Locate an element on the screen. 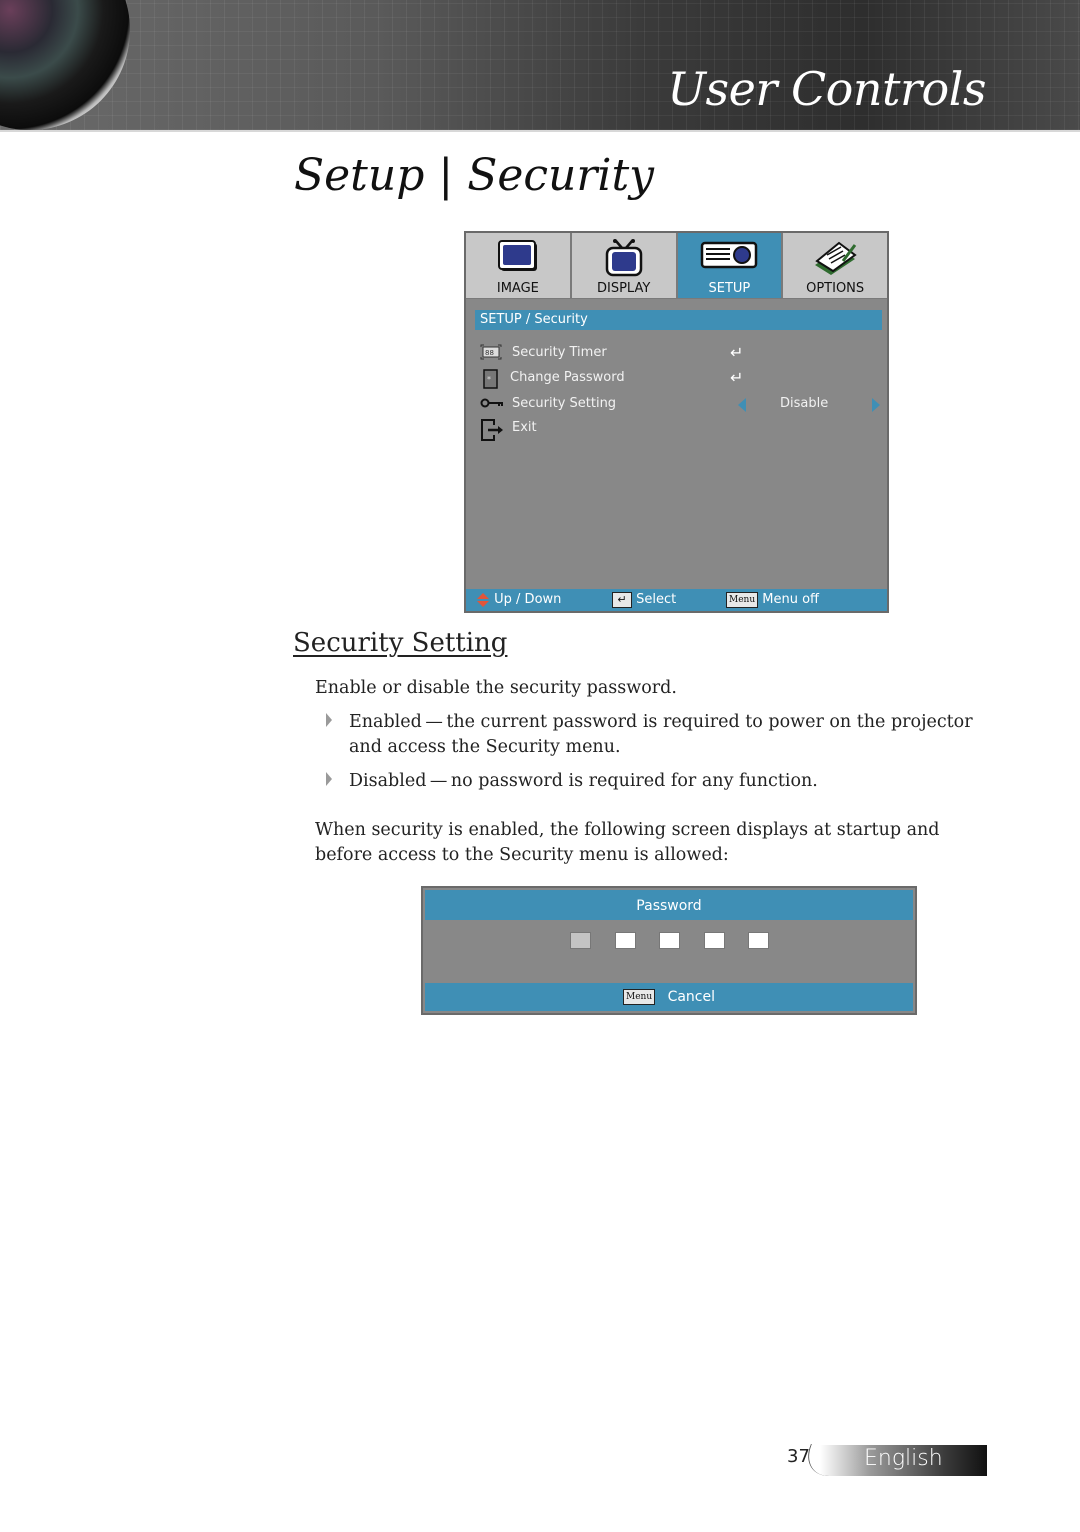 This screenshot has height=1532, width=1080. osd-breadcrumb: SETUP / Security is located at coordinates (678, 320).